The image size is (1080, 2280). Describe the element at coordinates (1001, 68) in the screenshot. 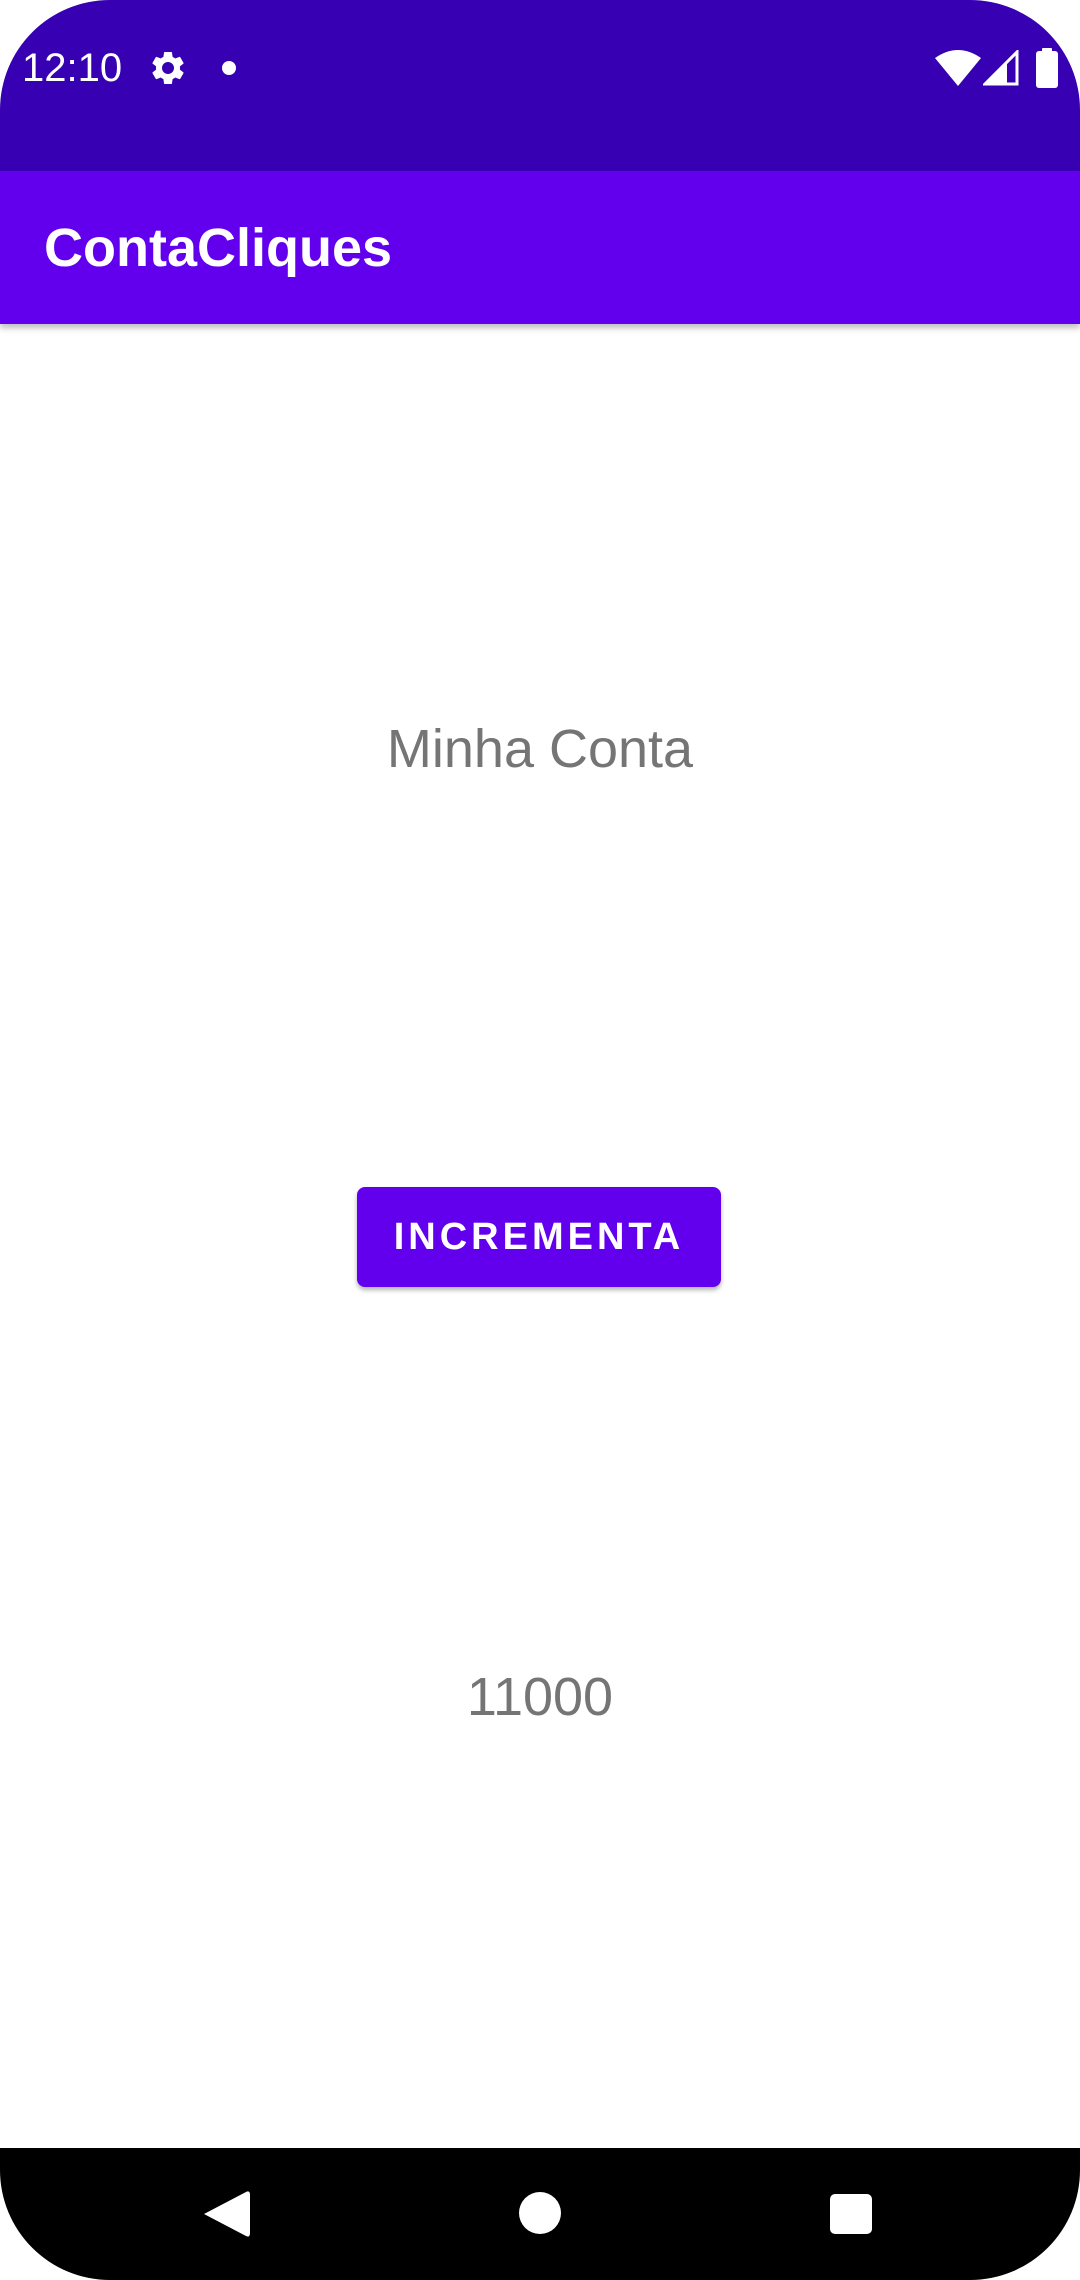

I see `signal-icon` at that location.